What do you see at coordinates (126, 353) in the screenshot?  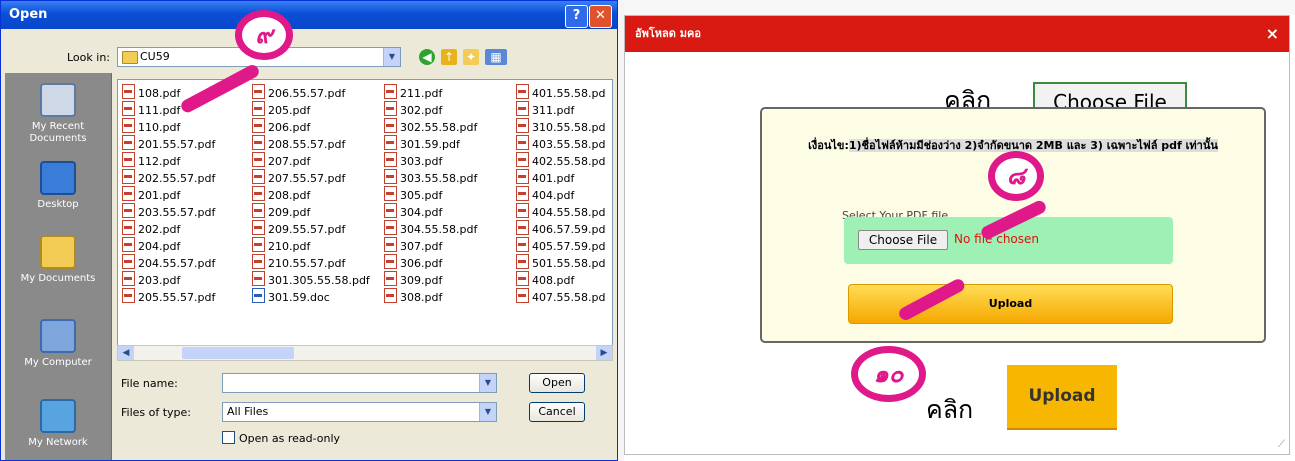 I see `scroll-left-icon: ◀` at bounding box center [126, 353].